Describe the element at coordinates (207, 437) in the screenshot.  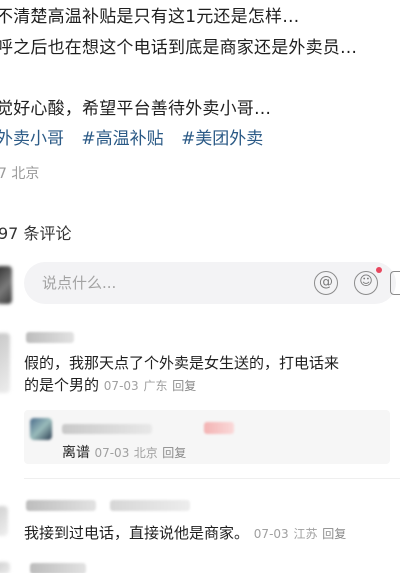
I see `reply-thread: 离谱 07-03 北京 回复` at that location.